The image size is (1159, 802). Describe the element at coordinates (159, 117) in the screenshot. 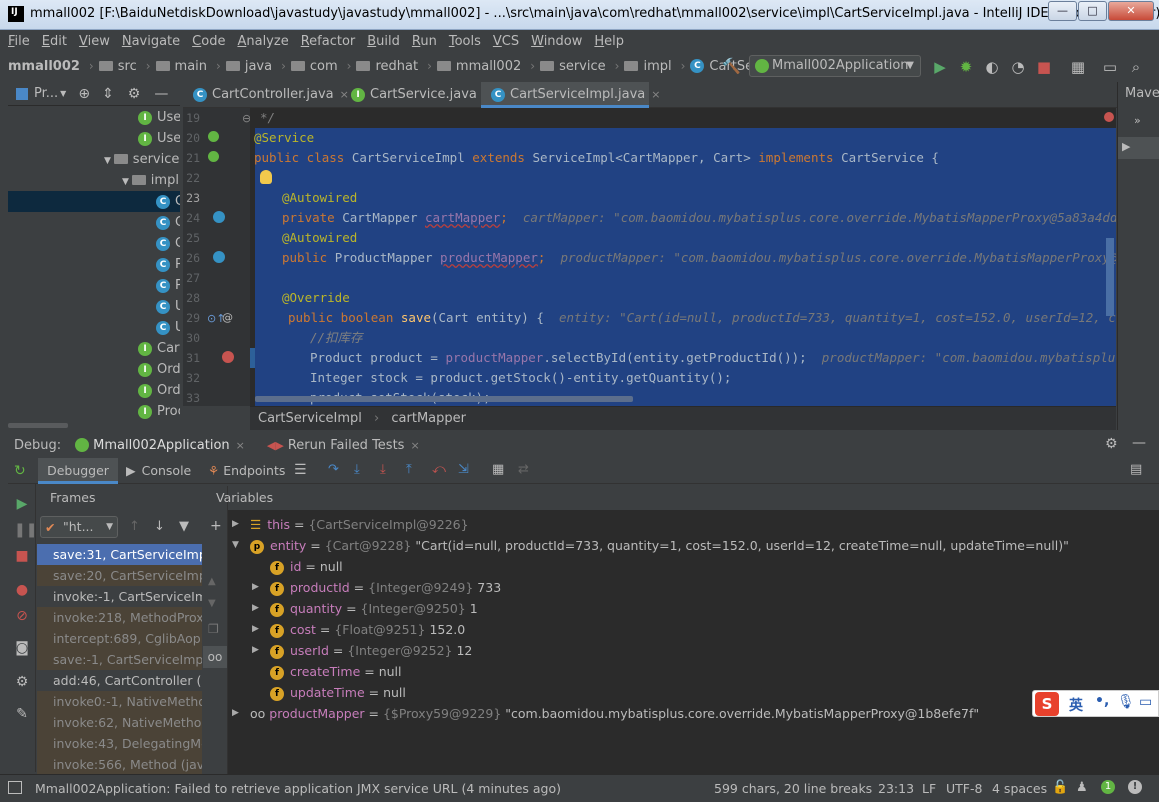

I see `tree-item: I User` at that location.